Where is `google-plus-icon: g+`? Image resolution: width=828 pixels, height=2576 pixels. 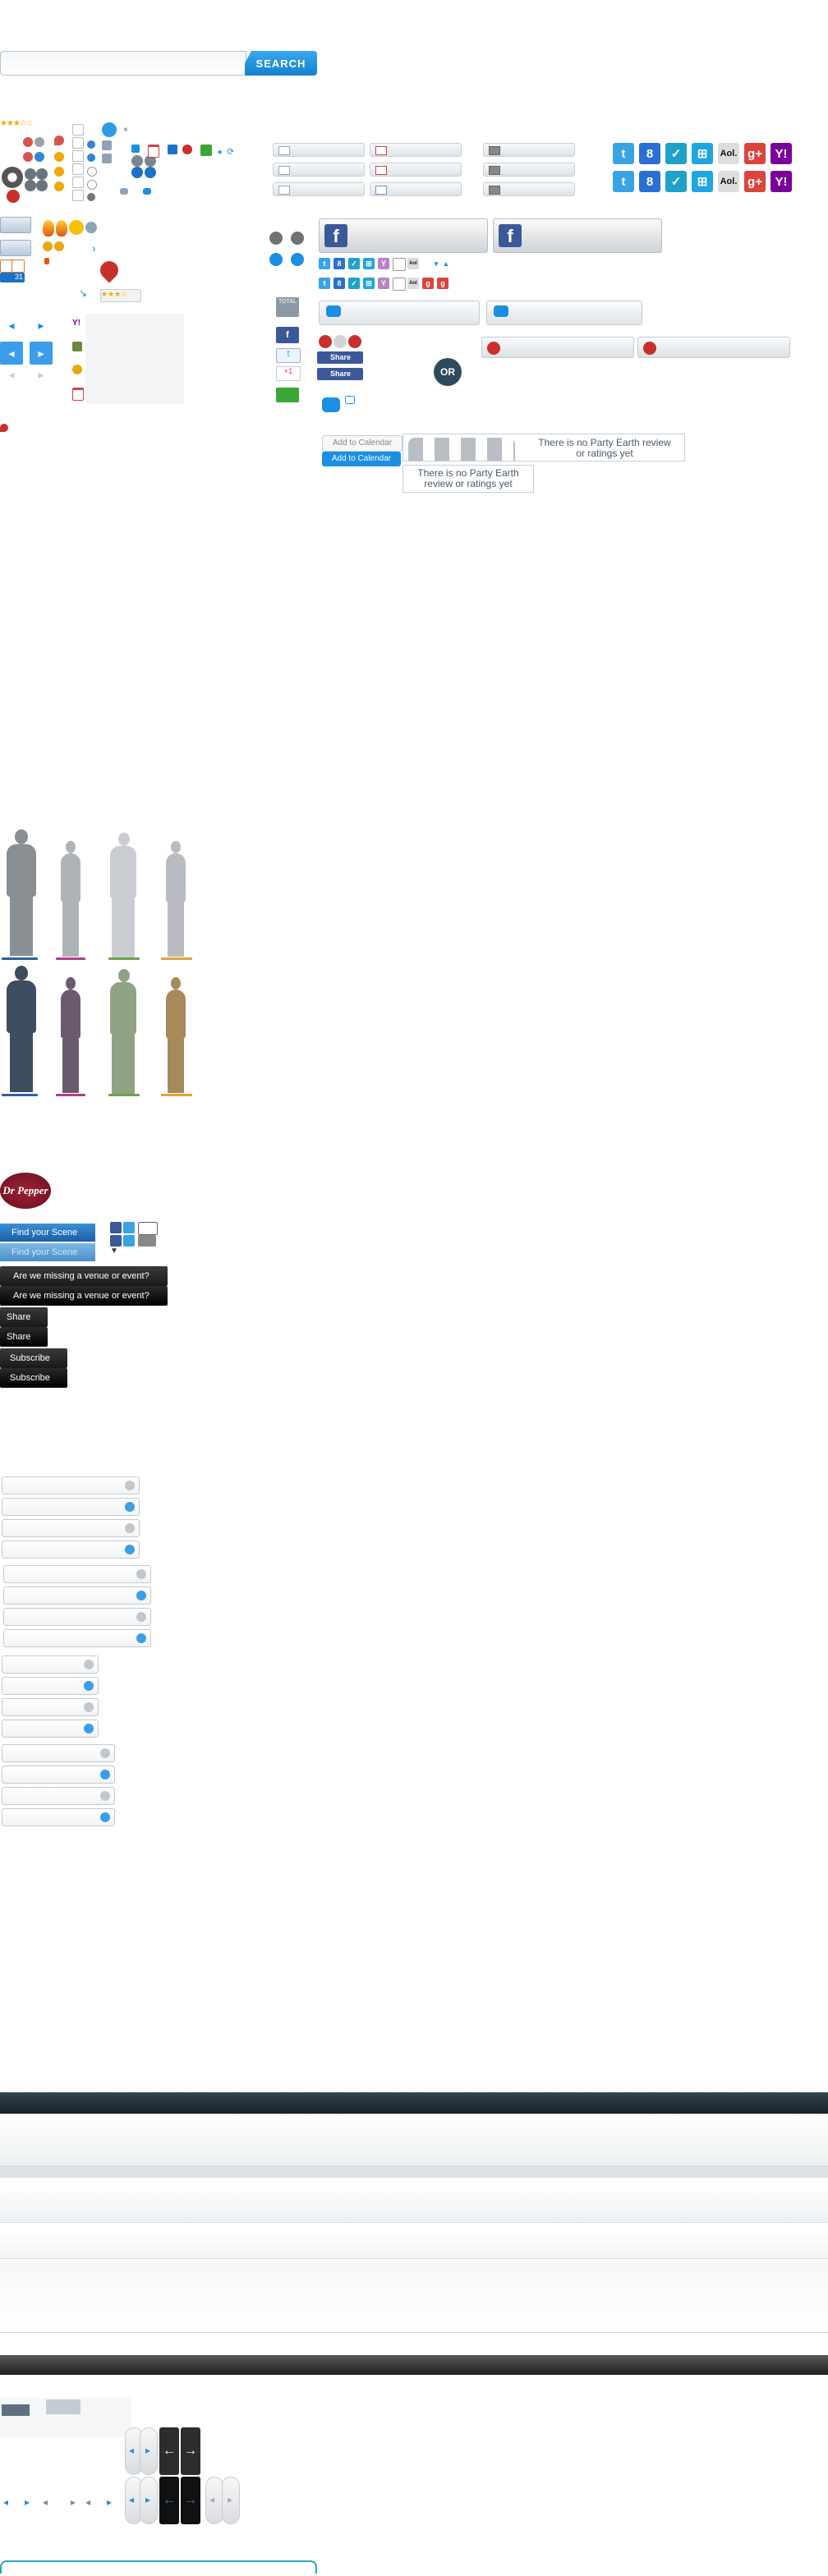
google-plus-icon: g+ is located at coordinates (755, 153).